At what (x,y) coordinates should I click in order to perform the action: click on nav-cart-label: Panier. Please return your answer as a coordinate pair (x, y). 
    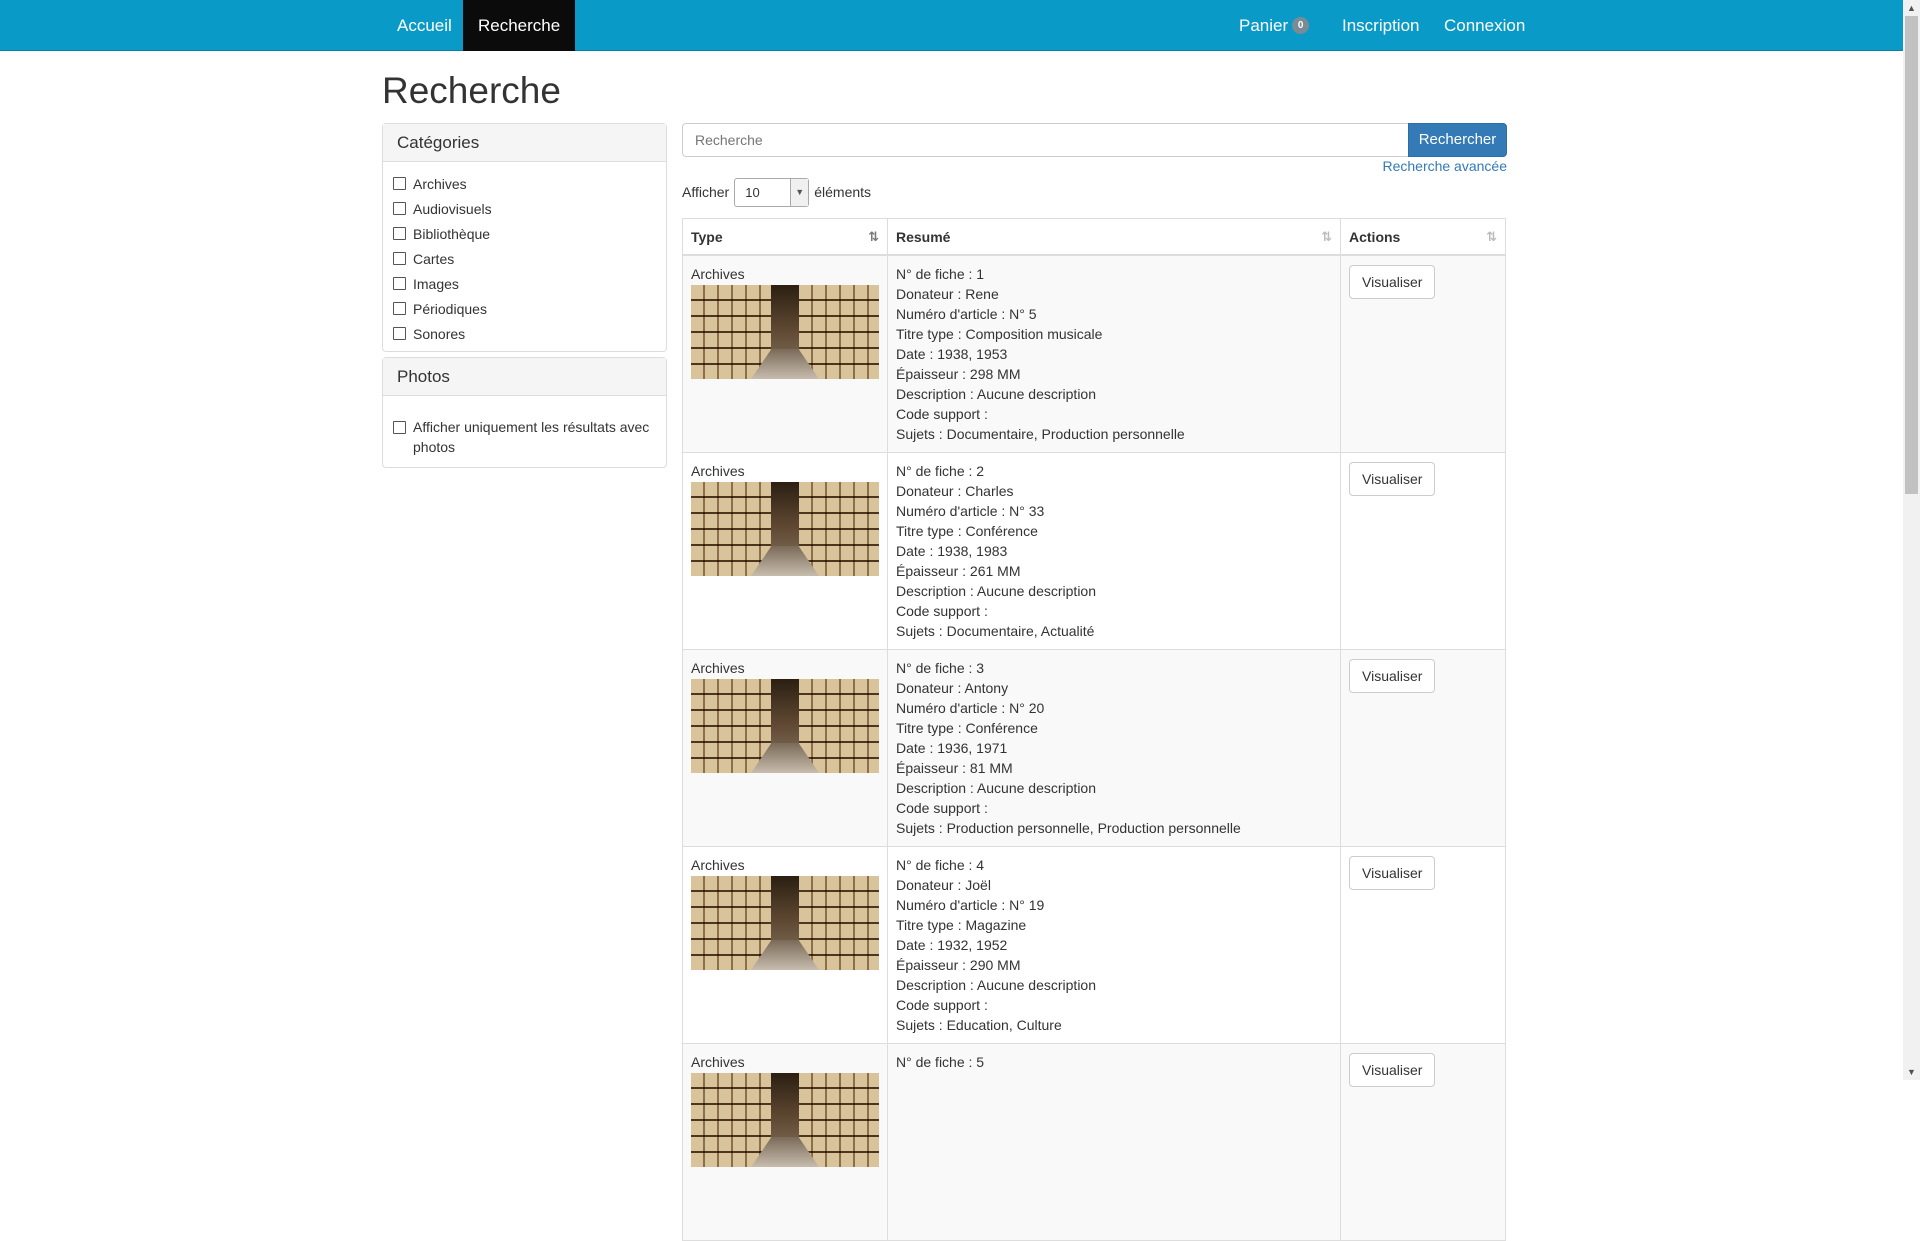
    Looking at the image, I should click on (1264, 25).